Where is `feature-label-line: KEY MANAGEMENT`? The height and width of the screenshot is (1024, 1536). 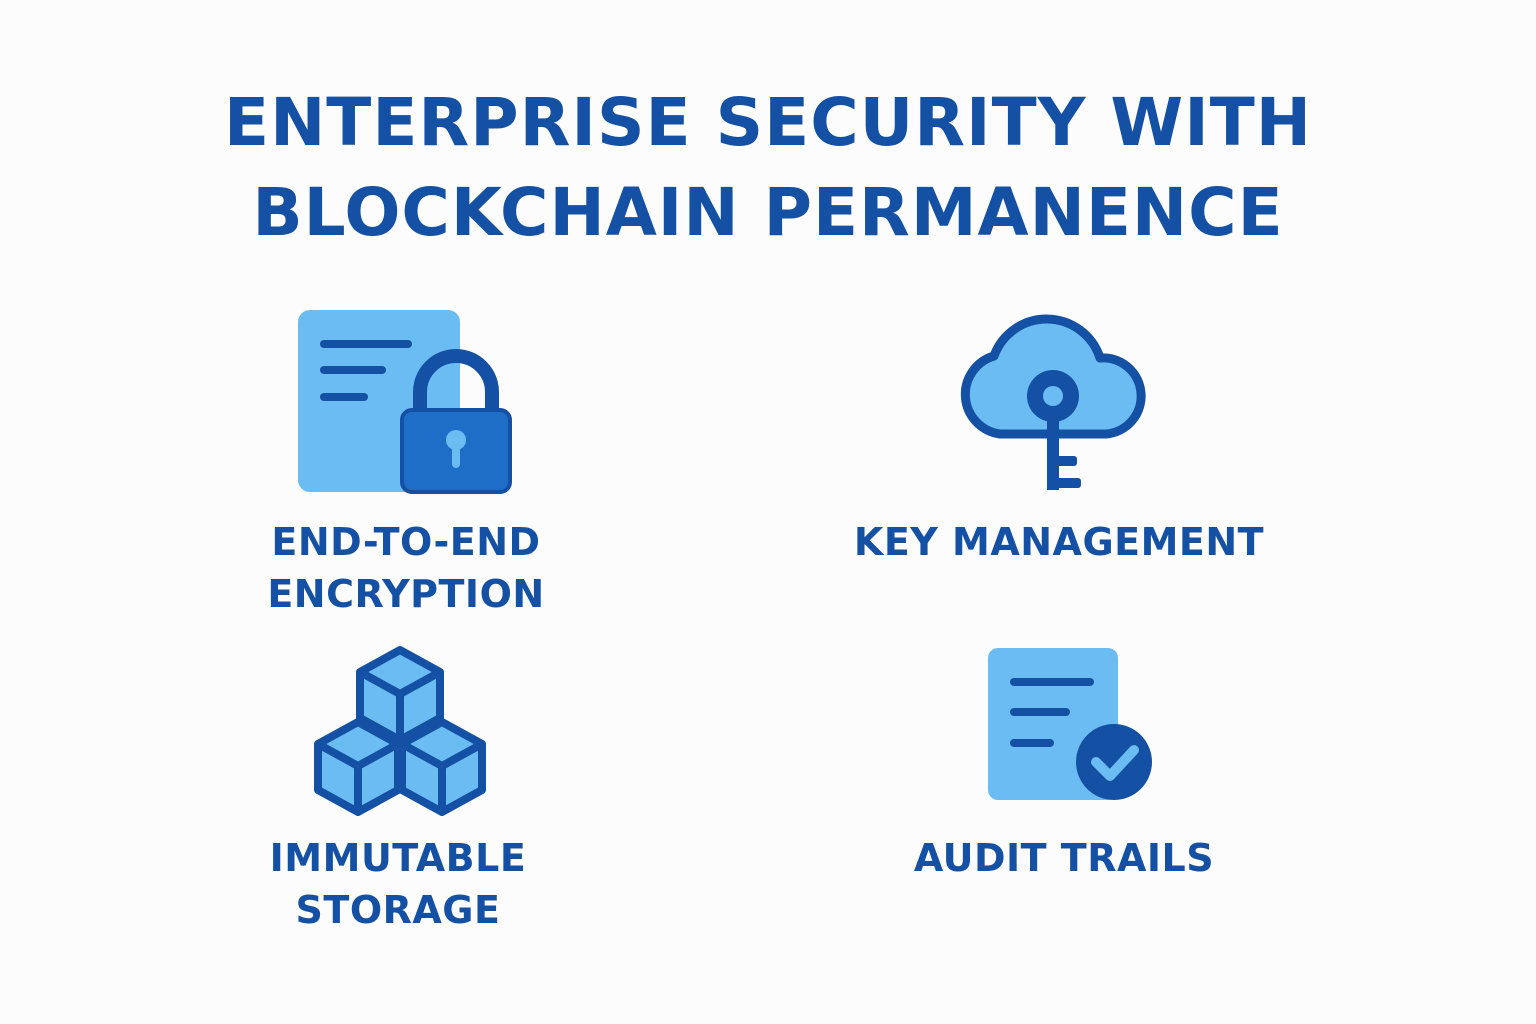 feature-label-line: KEY MANAGEMENT is located at coordinates (1059, 542).